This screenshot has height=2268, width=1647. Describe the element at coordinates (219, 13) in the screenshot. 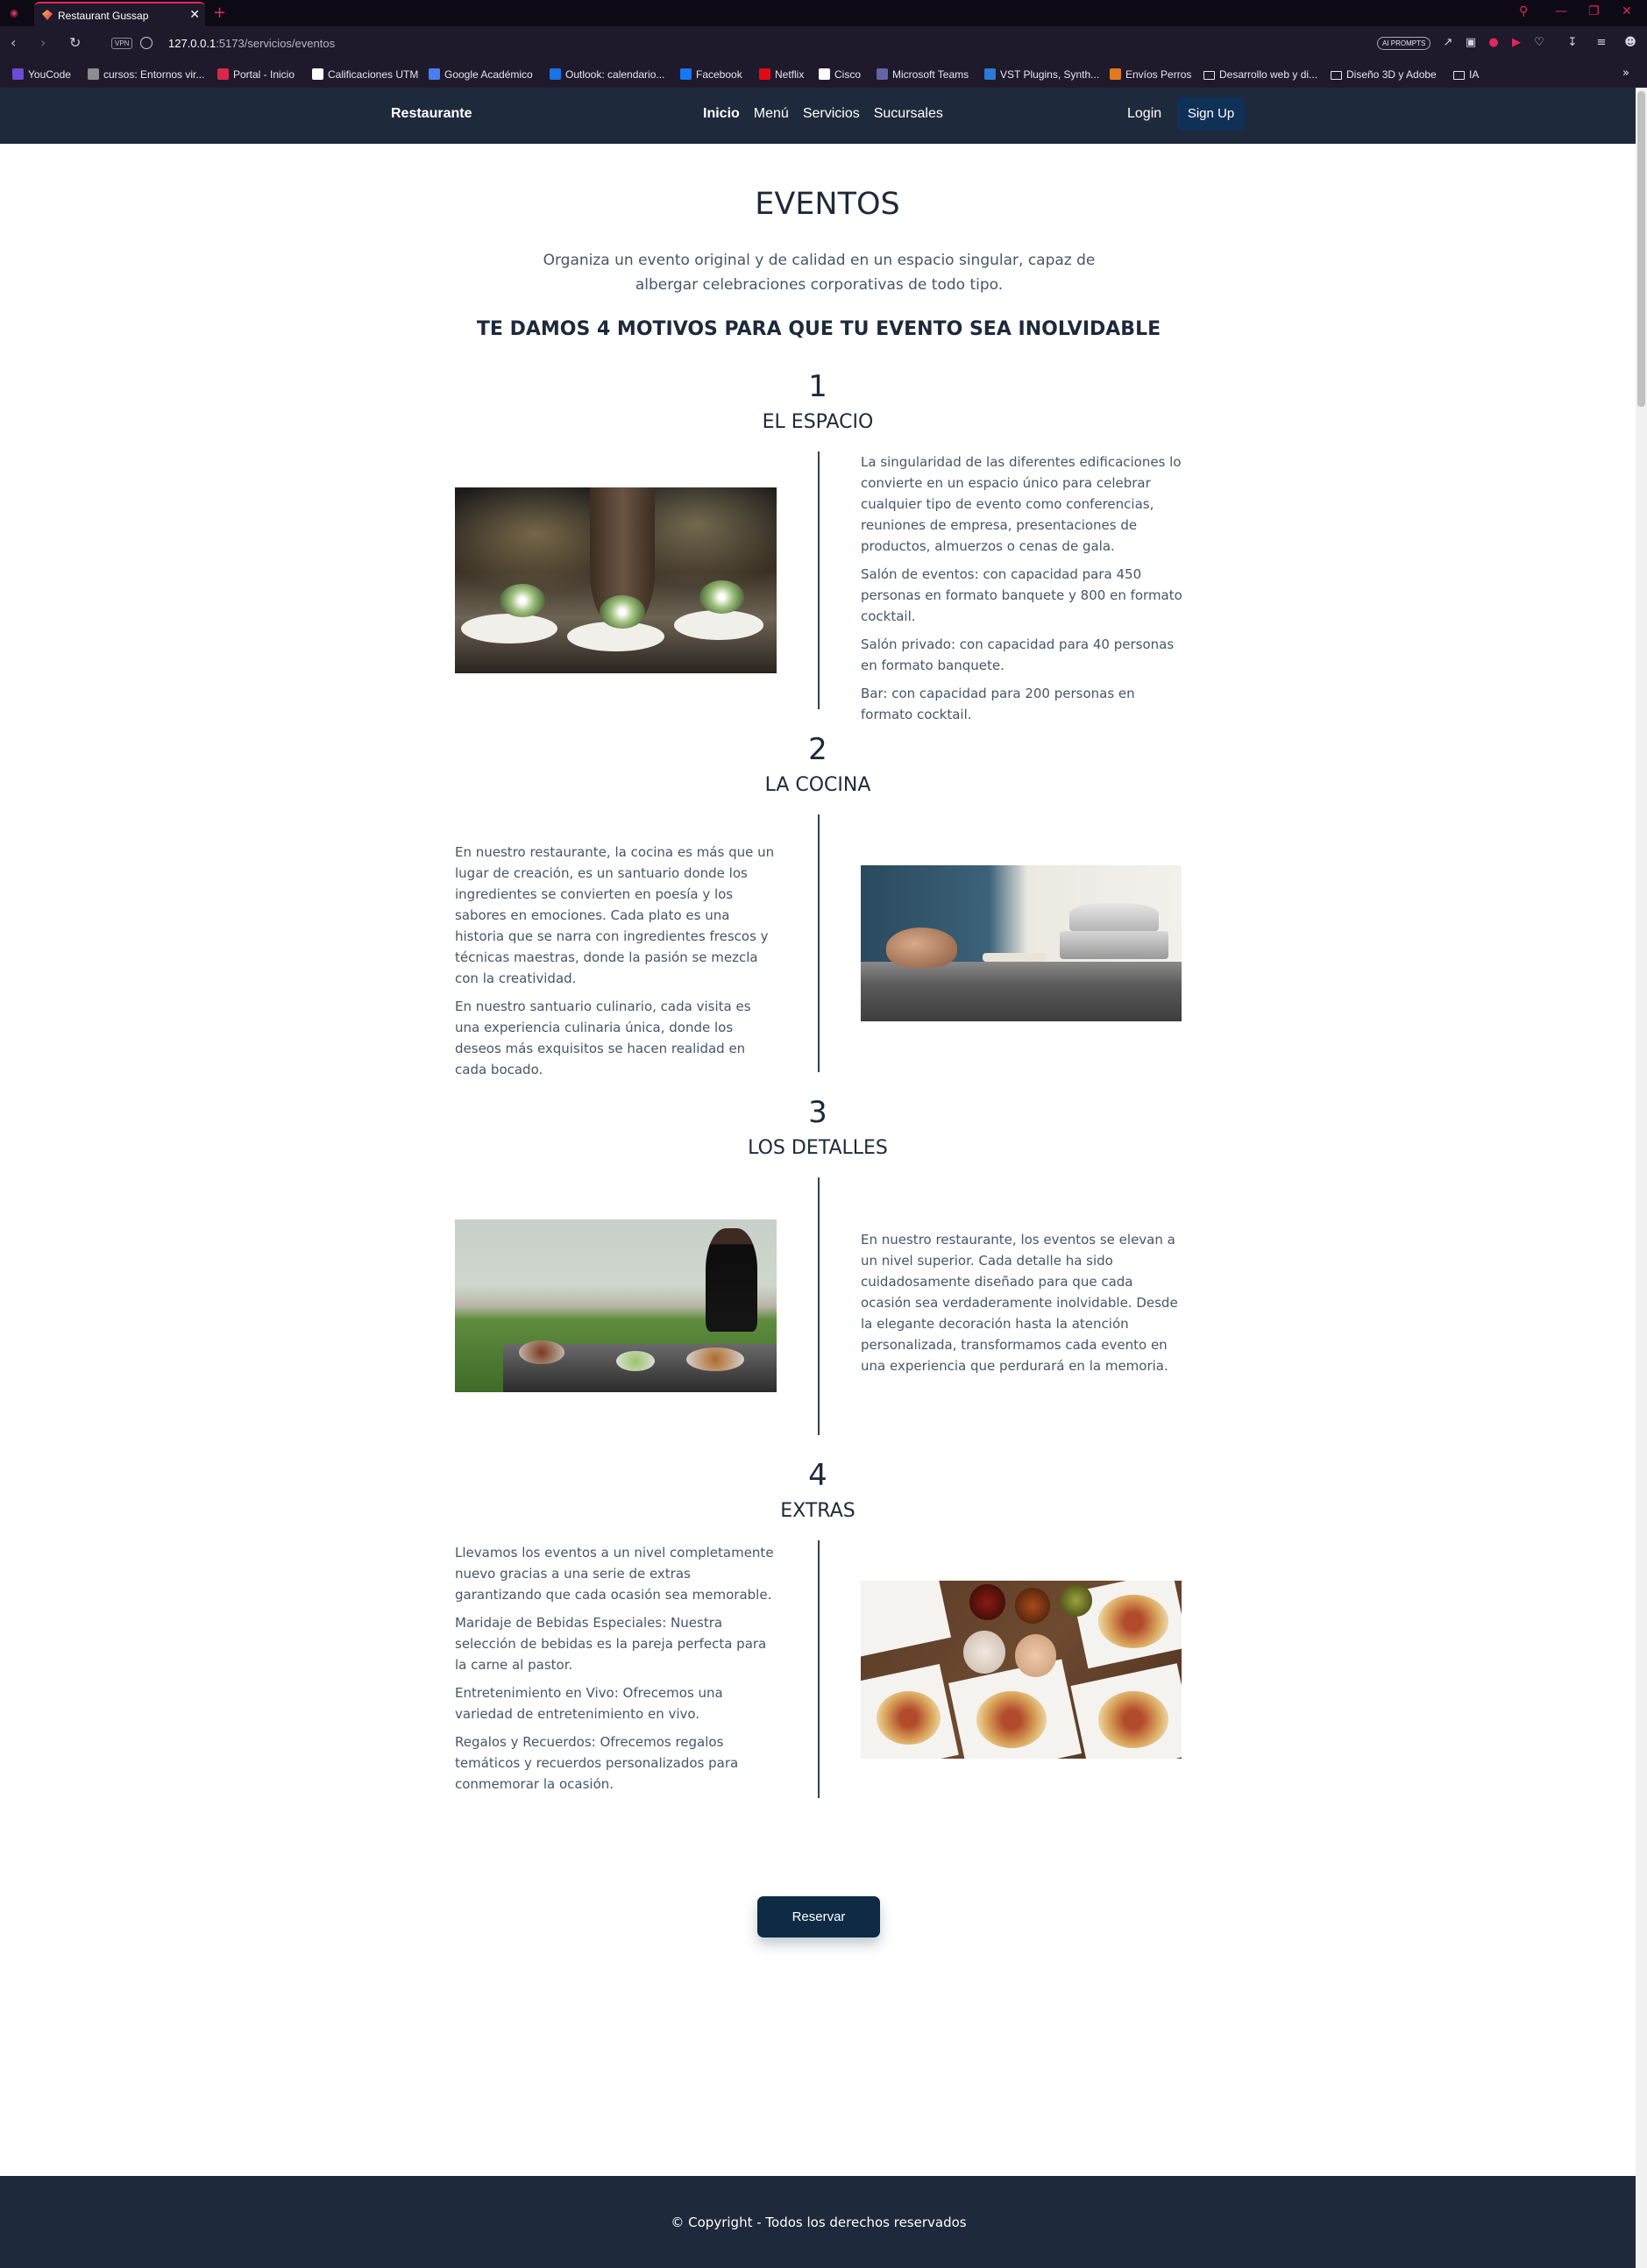

I see `new-tab-icon: +` at that location.